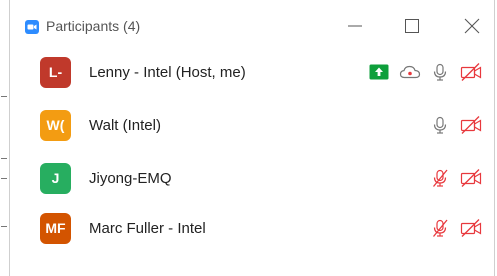  What do you see at coordinates (4, 138) in the screenshot?
I see `background-window-edge` at bounding box center [4, 138].